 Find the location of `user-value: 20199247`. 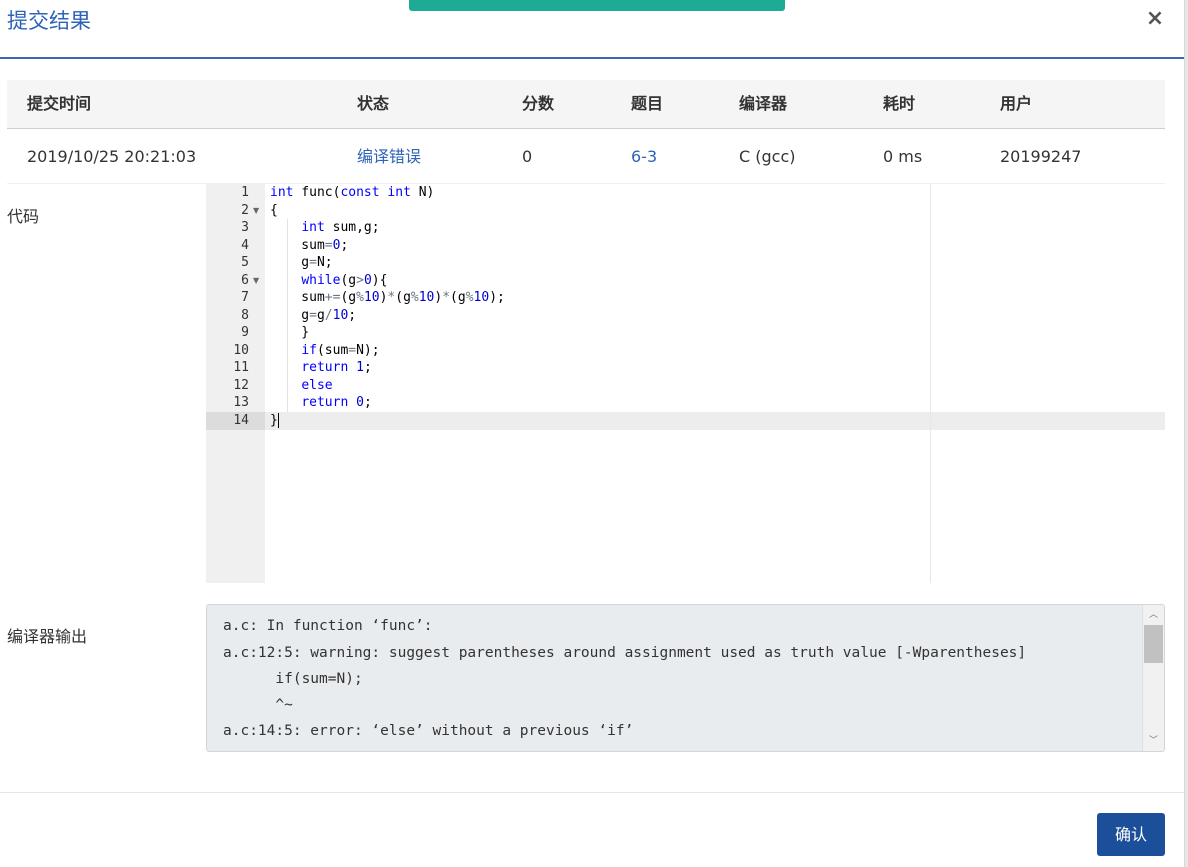

user-value: 20199247 is located at coordinates (1041, 156).